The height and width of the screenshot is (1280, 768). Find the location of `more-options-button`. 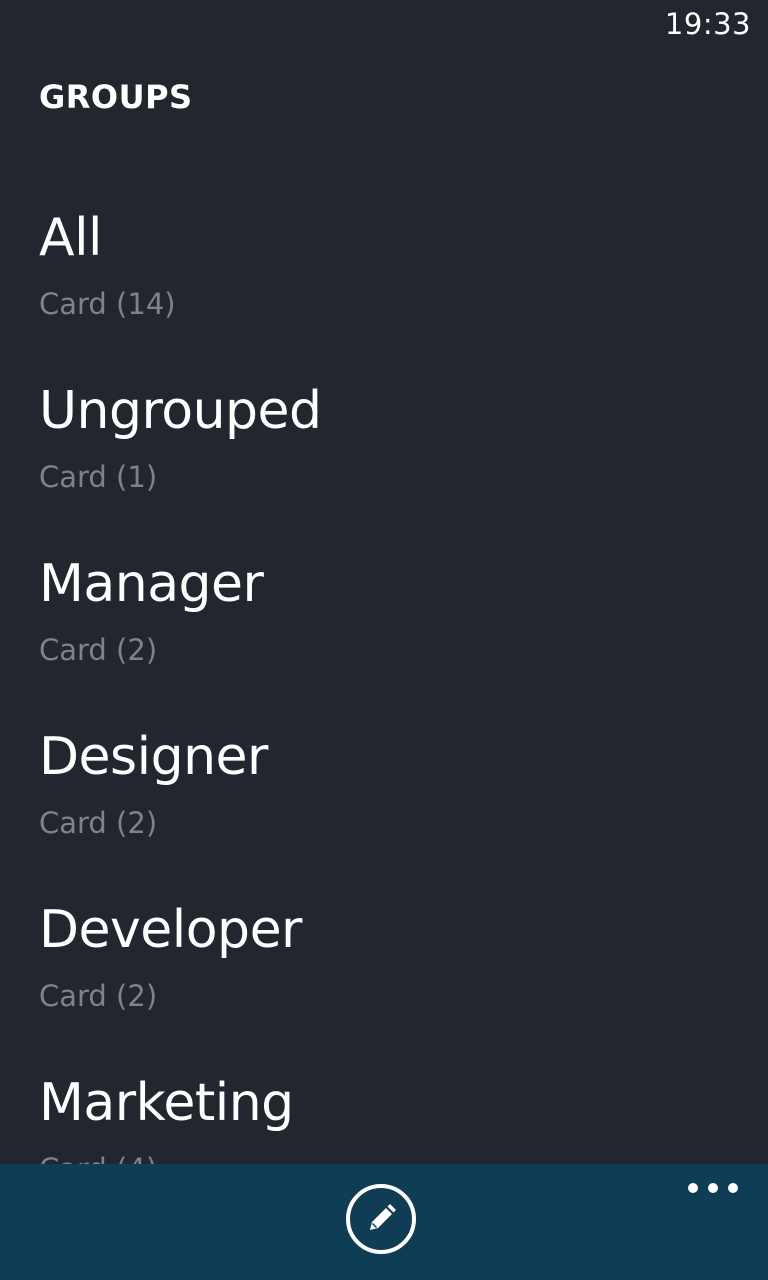

more-options-button is located at coordinates (713, 1188).